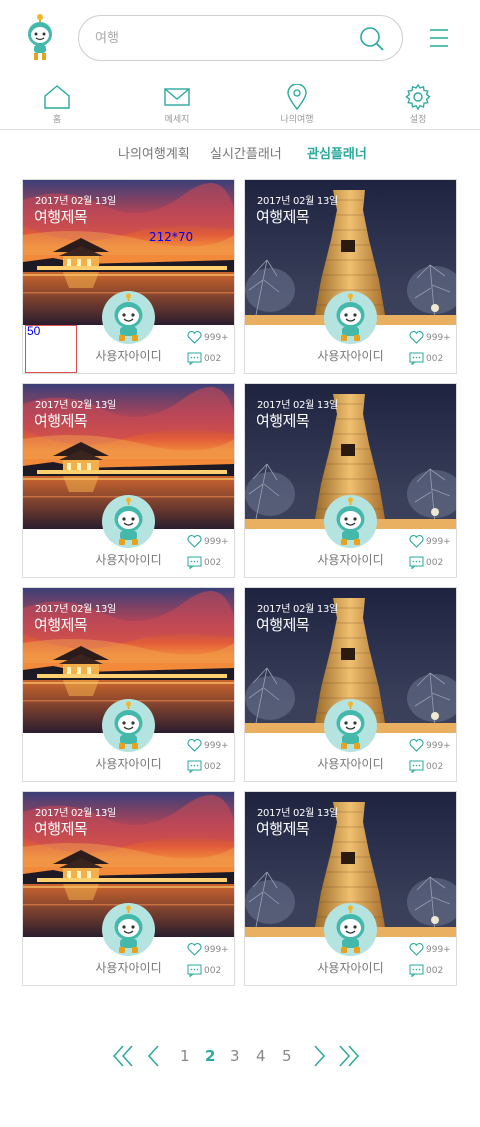  Describe the element at coordinates (439, 38) in the screenshot. I see `hamburger-menu-icon` at that location.